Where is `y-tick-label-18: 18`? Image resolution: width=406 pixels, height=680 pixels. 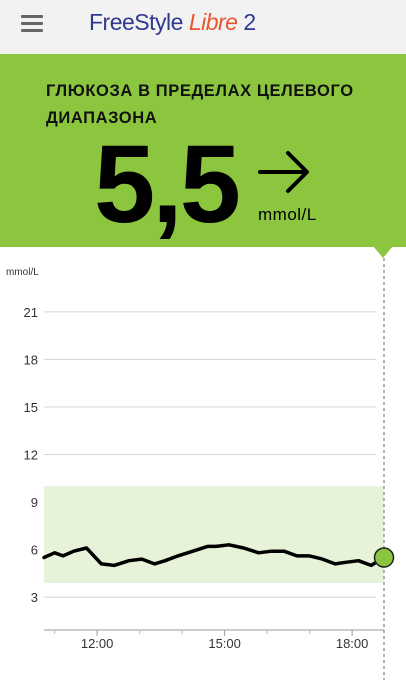 y-tick-label-18: 18 is located at coordinates (31, 359).